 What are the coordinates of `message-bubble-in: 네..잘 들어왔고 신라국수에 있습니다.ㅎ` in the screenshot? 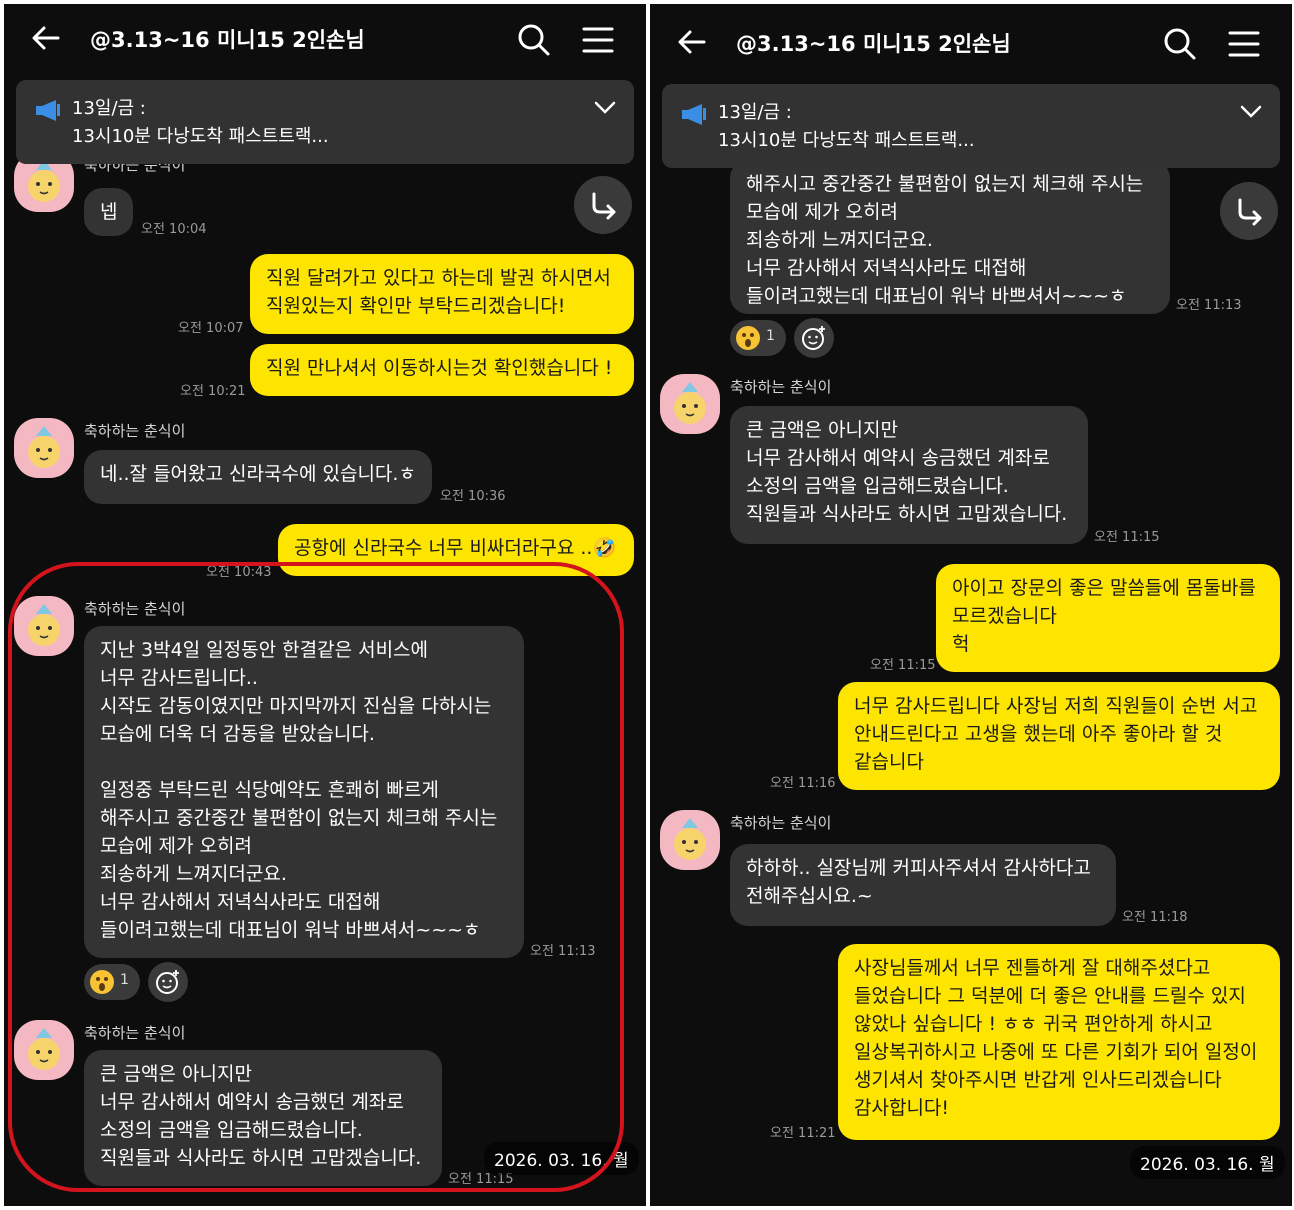 It's located at (258, 477).